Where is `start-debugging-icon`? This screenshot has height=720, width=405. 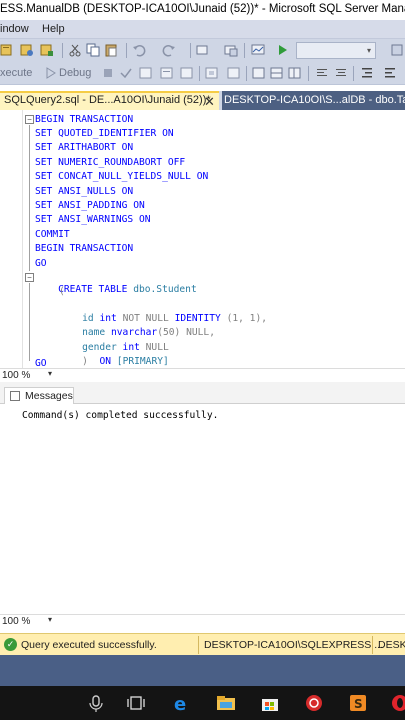 start-debugging-icon is located at coordinates (283, 50).